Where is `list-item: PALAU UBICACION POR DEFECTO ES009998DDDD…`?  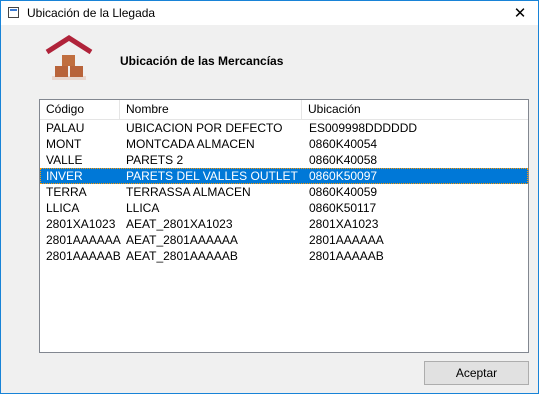
list-item: PALAU UBICACION POR DEFECTO ES009998DDDD… is located at coordinates (284, 128).